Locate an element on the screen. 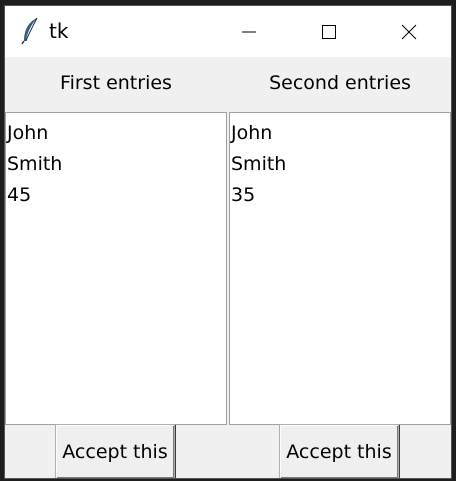 The height and width of the screenshot is (481, 456). accept-first-button: Accept this is located at coordinates (115, 451).